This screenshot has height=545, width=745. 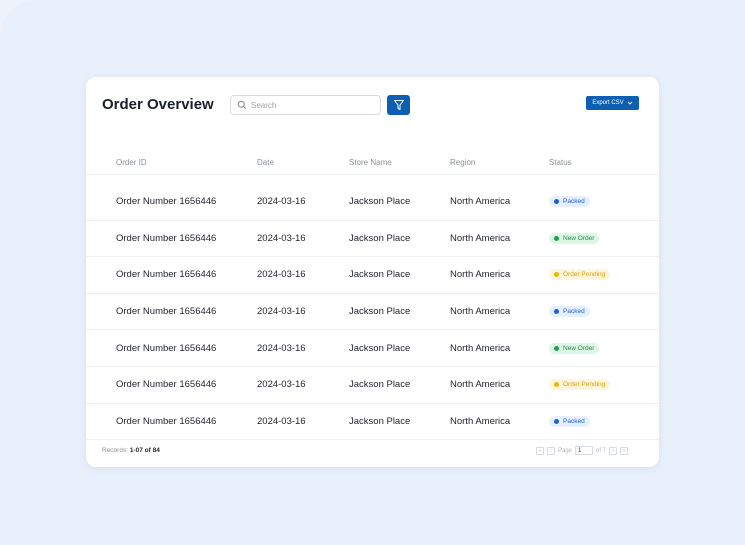 I want to click on next-page-button: ›, so click(x=613, y=450).